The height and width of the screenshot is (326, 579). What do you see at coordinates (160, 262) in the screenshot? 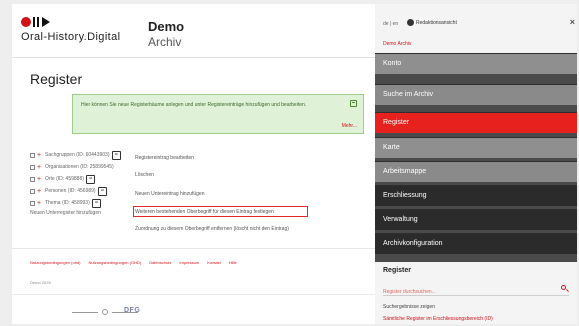
I see `footer-link: Datenschutz` at bounding box center [160, 262].